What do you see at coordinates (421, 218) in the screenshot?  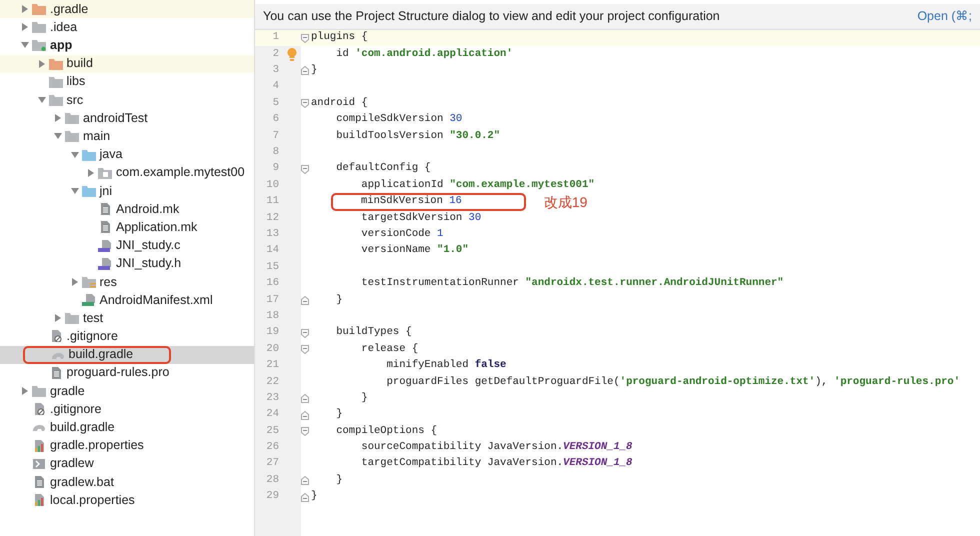 I see `code-line: targetSdkVersion 30` at bounding box center [421, 218].